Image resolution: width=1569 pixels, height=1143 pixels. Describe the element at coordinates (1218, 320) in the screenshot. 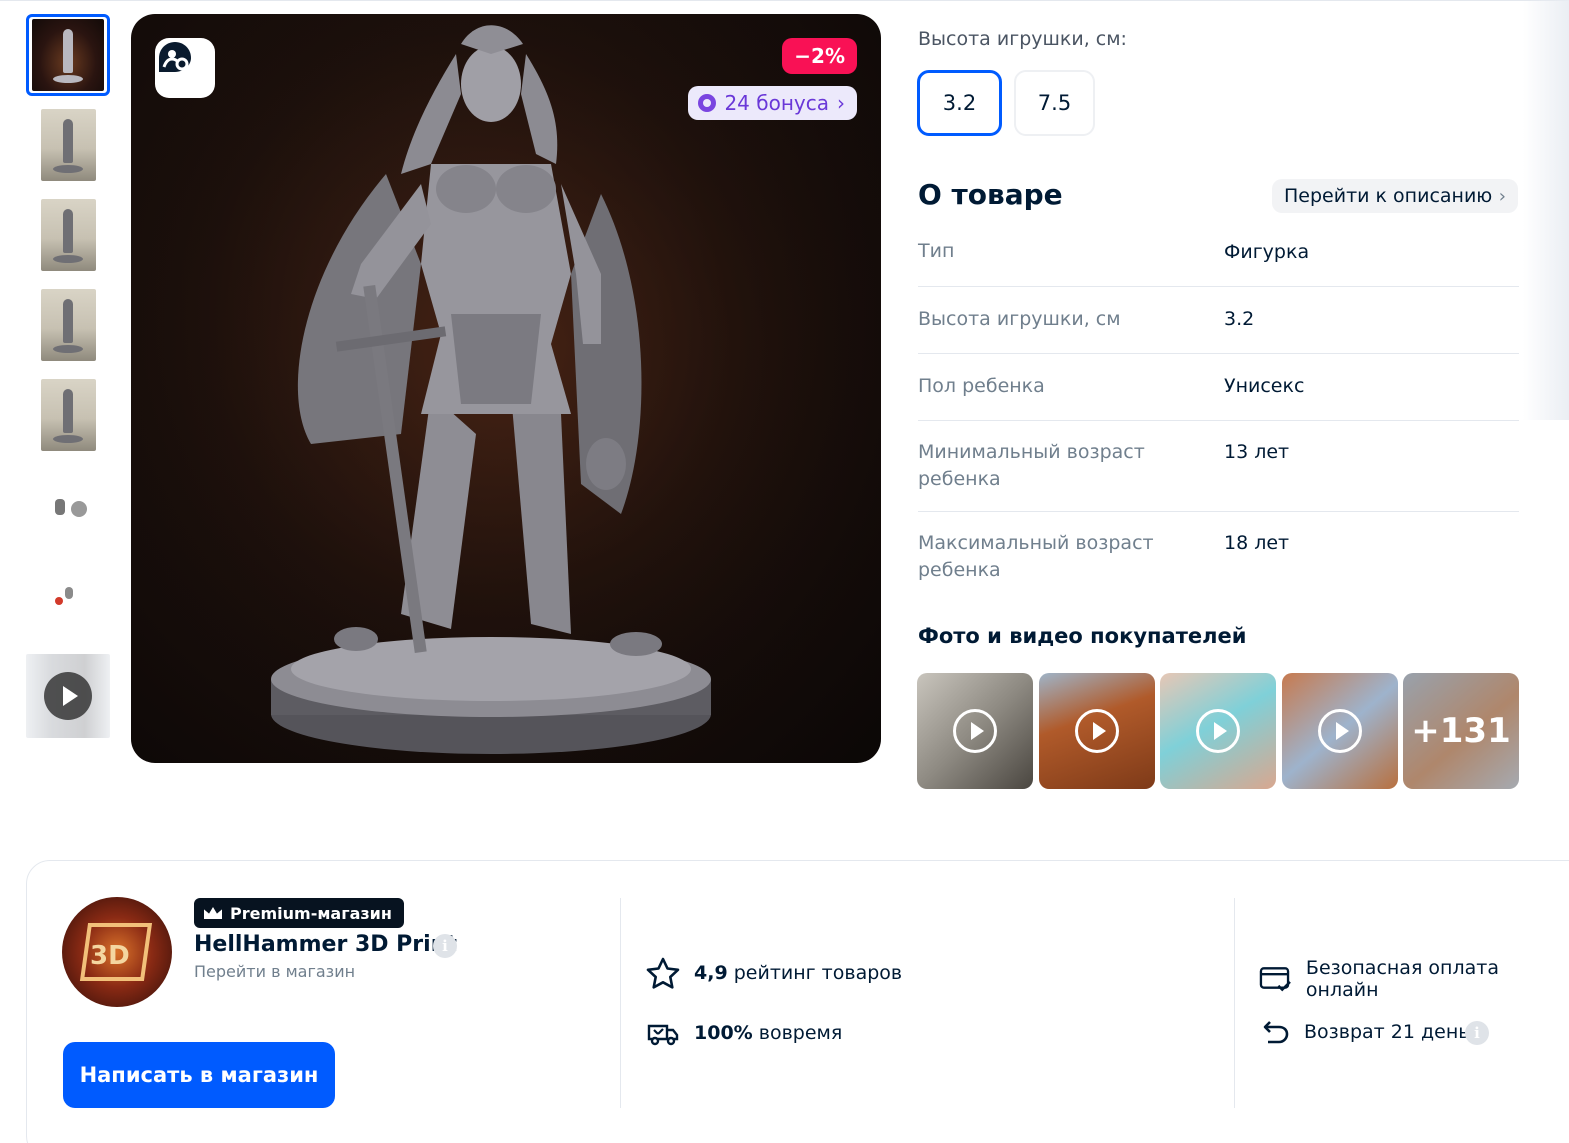

I see `property-row: Высота игрушки, см 3.2` at that location.